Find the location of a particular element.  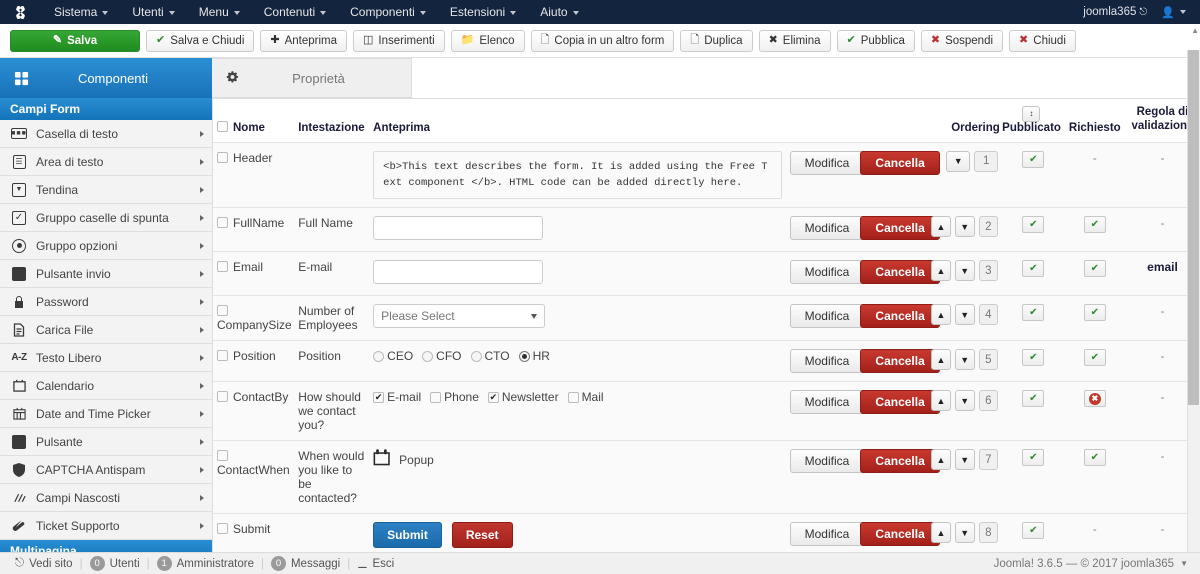

radio-cfo is located at coordinates (428, 356).